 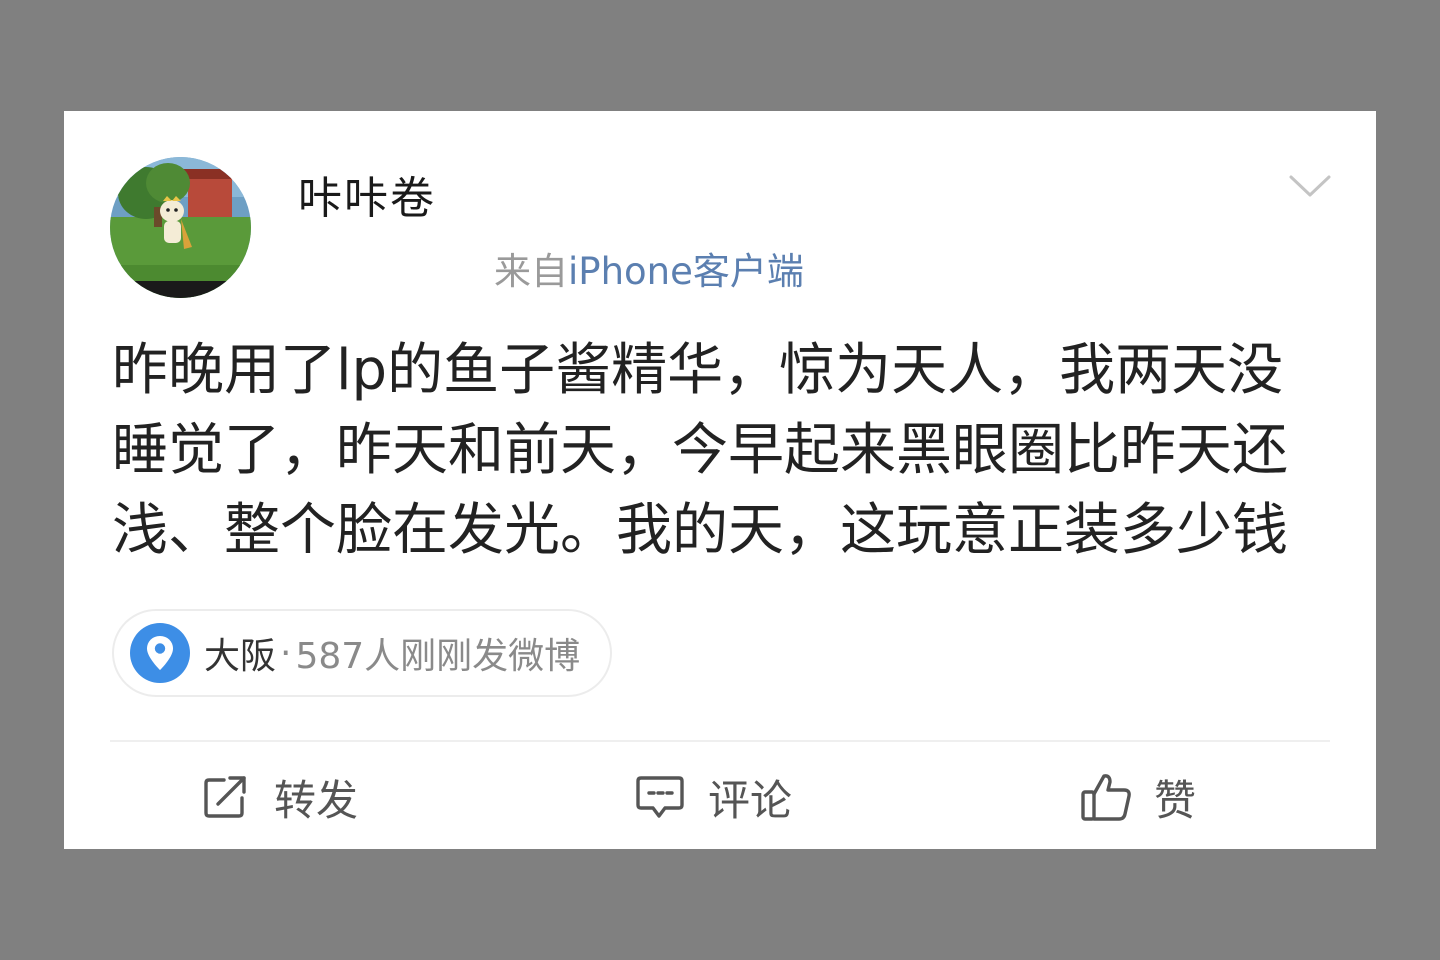 I want to click on location-chip: 大阪 · 587人刚刚发微博, so click(x=362, y=653).